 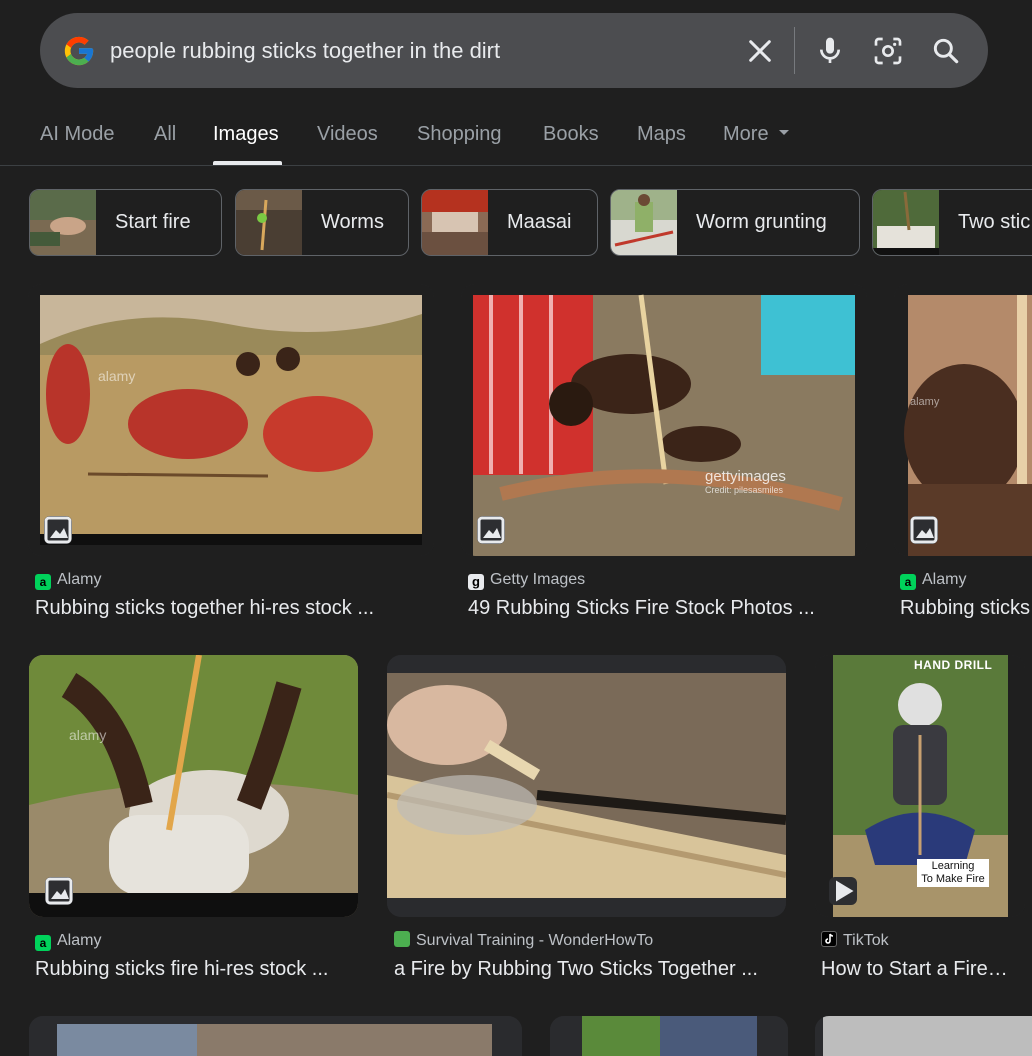 What do you see at coordinates (953, 665) in the screenshot?
I see `video-overlay-title: HAND DRILL` at bounding box center [953, 665].